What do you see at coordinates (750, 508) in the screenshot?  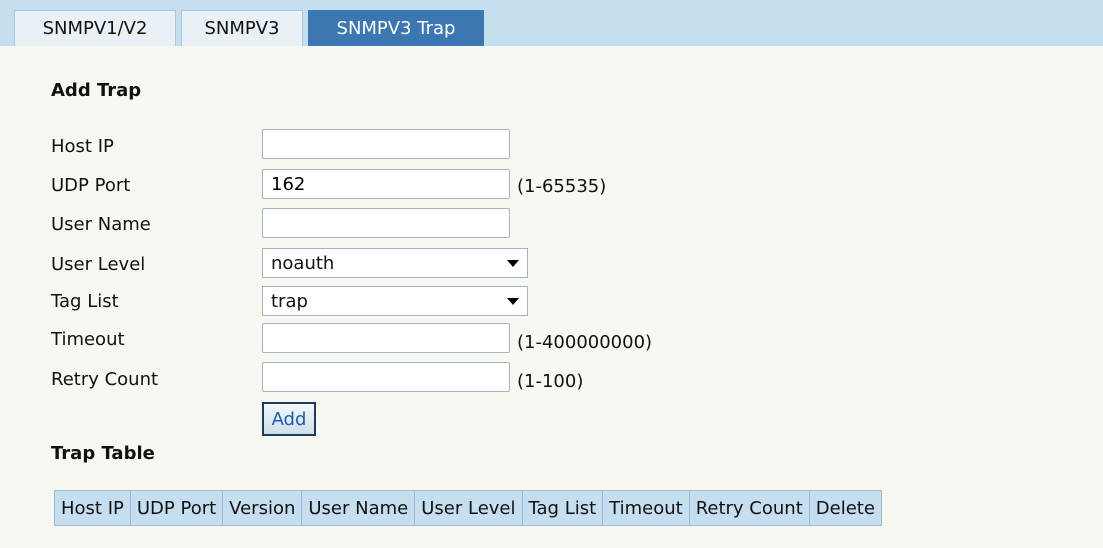 I see `column-retry-count: Retry Count` at bounding box center [750, 508].